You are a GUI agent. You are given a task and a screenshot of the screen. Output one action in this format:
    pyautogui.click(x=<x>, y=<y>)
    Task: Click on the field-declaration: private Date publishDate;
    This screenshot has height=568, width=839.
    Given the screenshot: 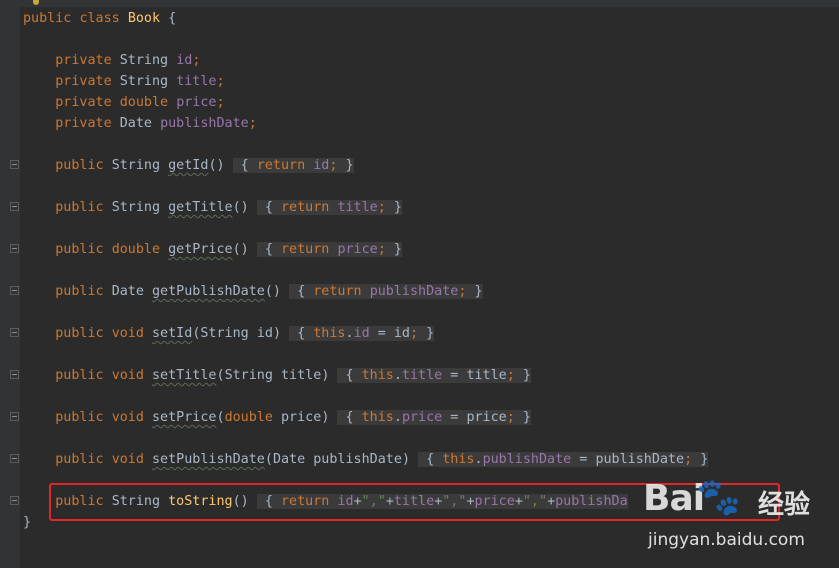 What is the action you would take?
    pyautogui.click(x=156, y=123)
    